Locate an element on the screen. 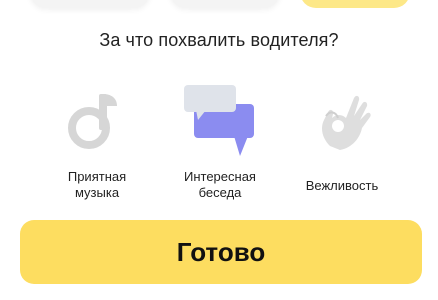  music-note-icon is located at coordinates (97, 122).